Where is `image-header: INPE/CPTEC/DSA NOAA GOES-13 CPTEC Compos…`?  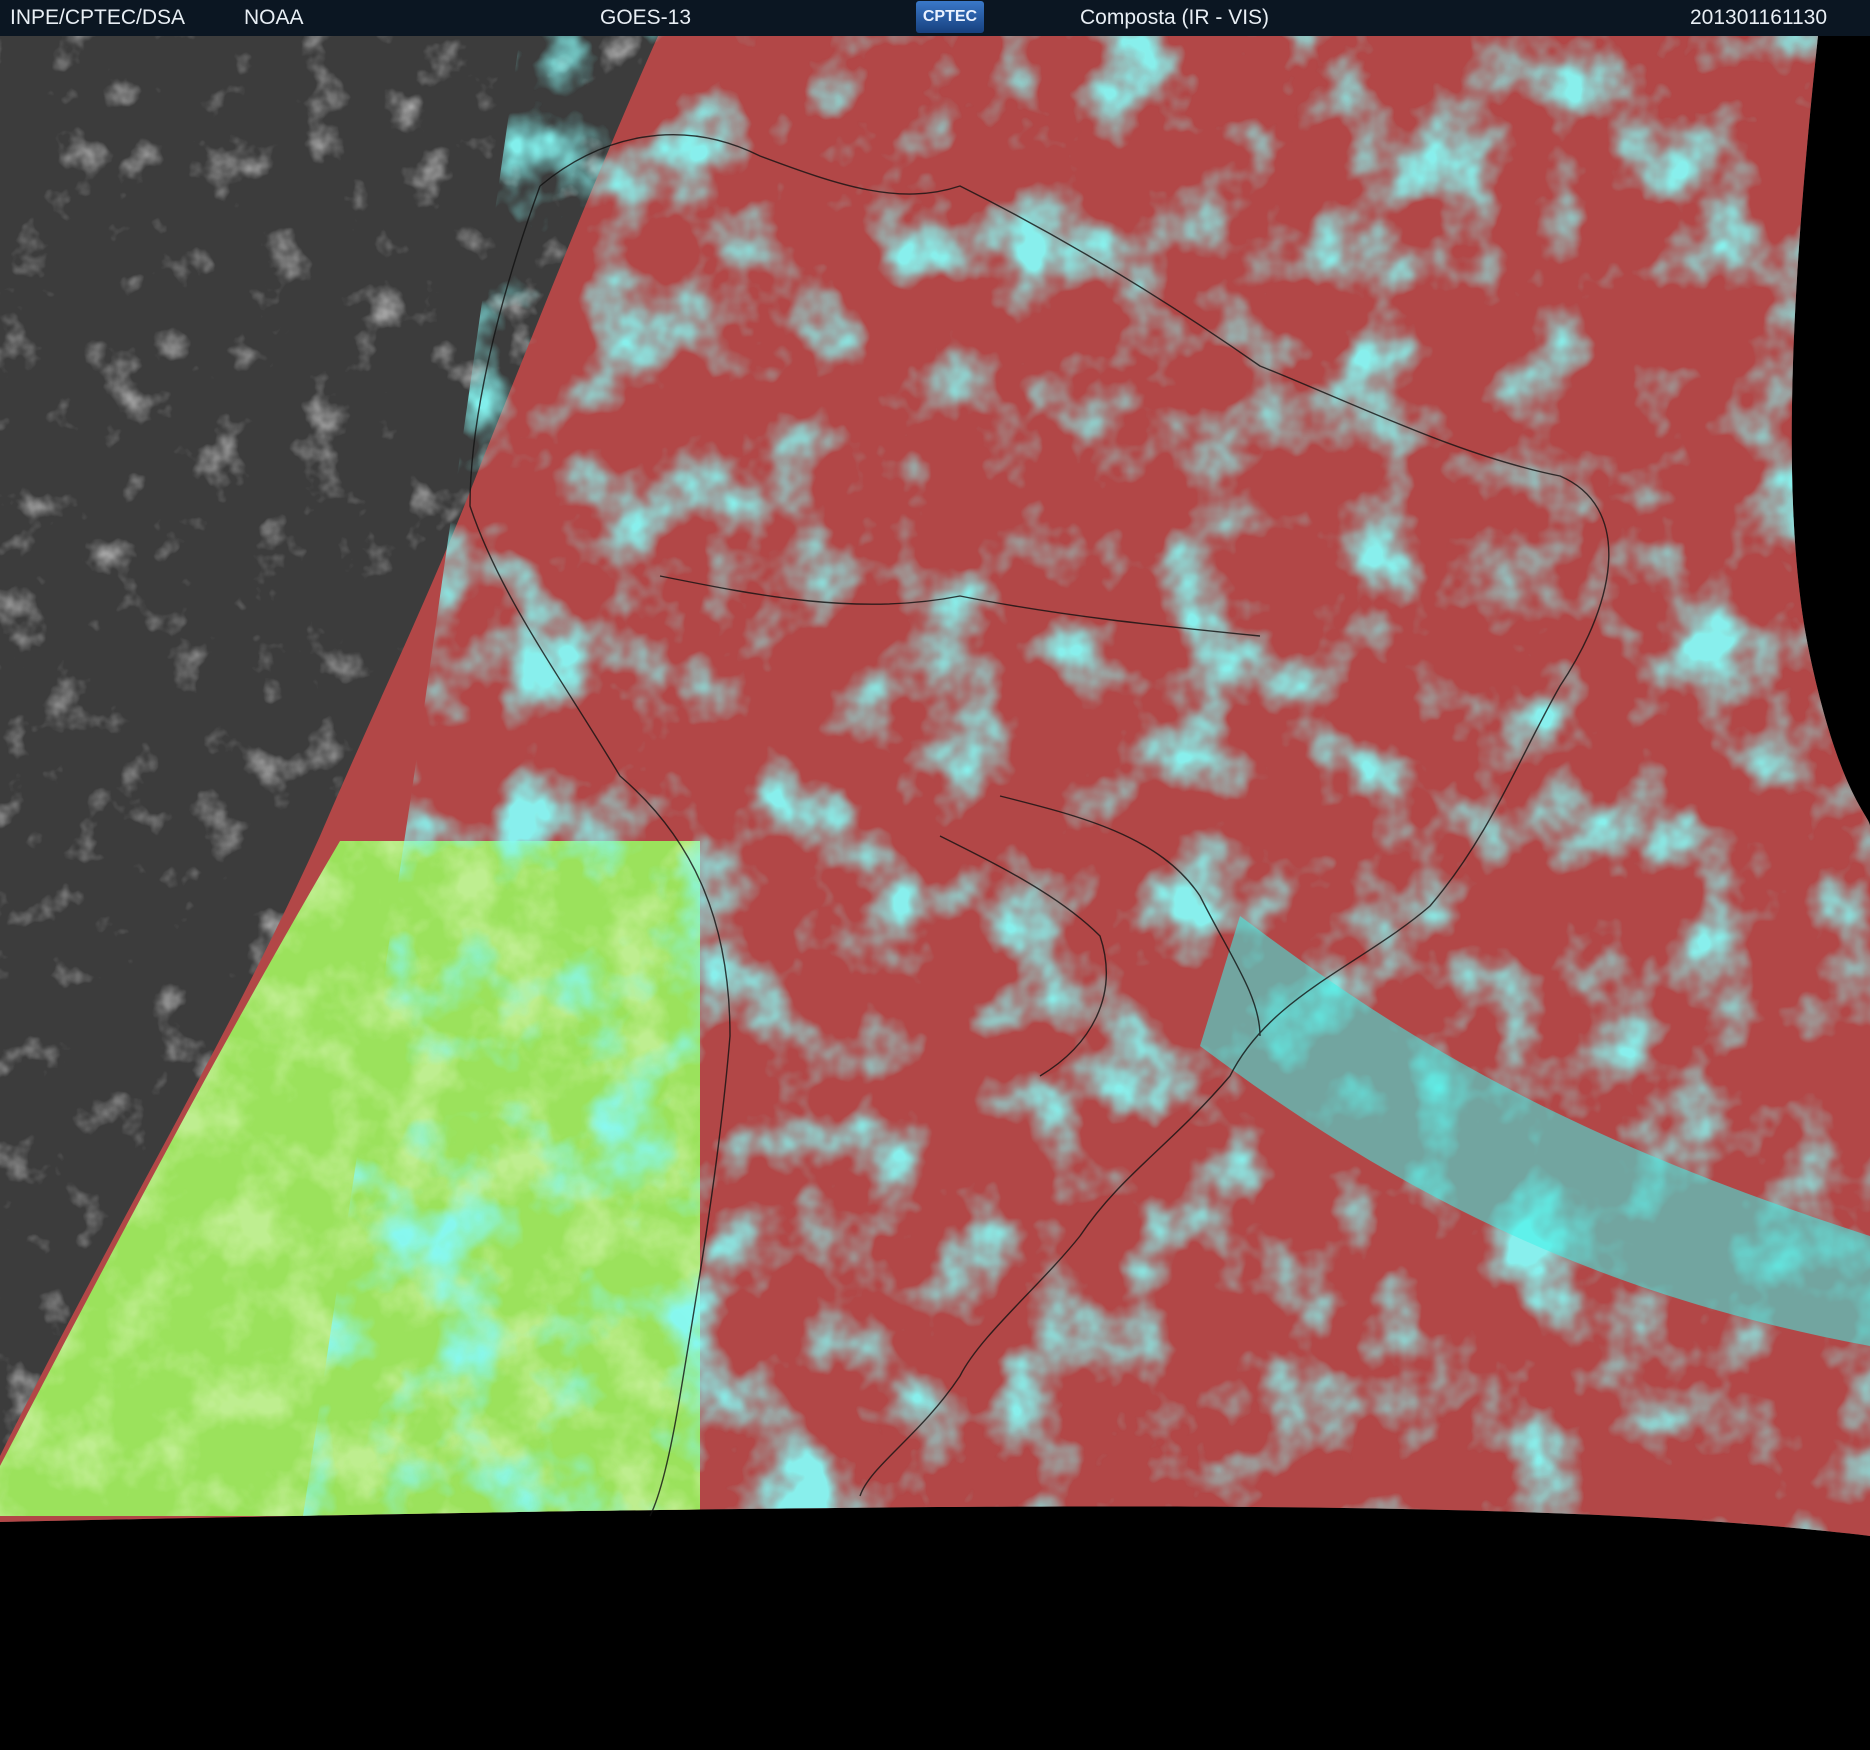
image-header: INPE/CPTEC/DSA NOAA GOES-13 CPTEC Compos… is located at coordinates (935, 18).